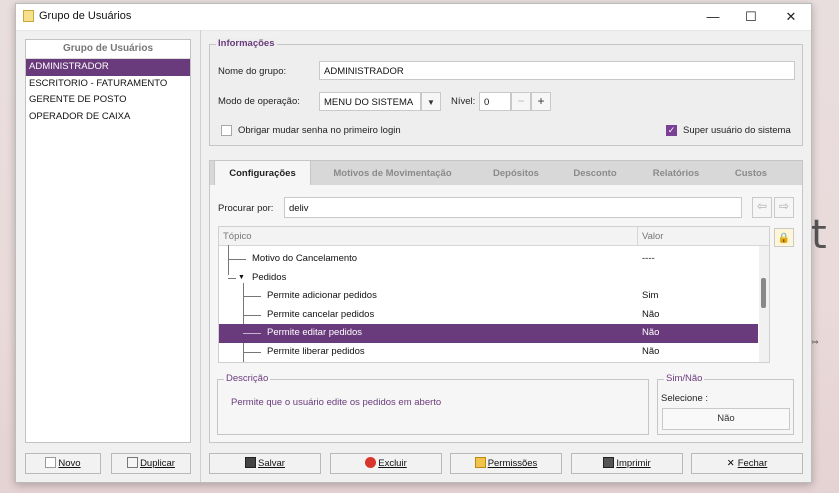 The height and width of the screenshot is (493, 839). Describe the element at coordinates (108, 117) in the screenshot. I see `group-item-operador: OPERADOR DE CAIXA` at that location.